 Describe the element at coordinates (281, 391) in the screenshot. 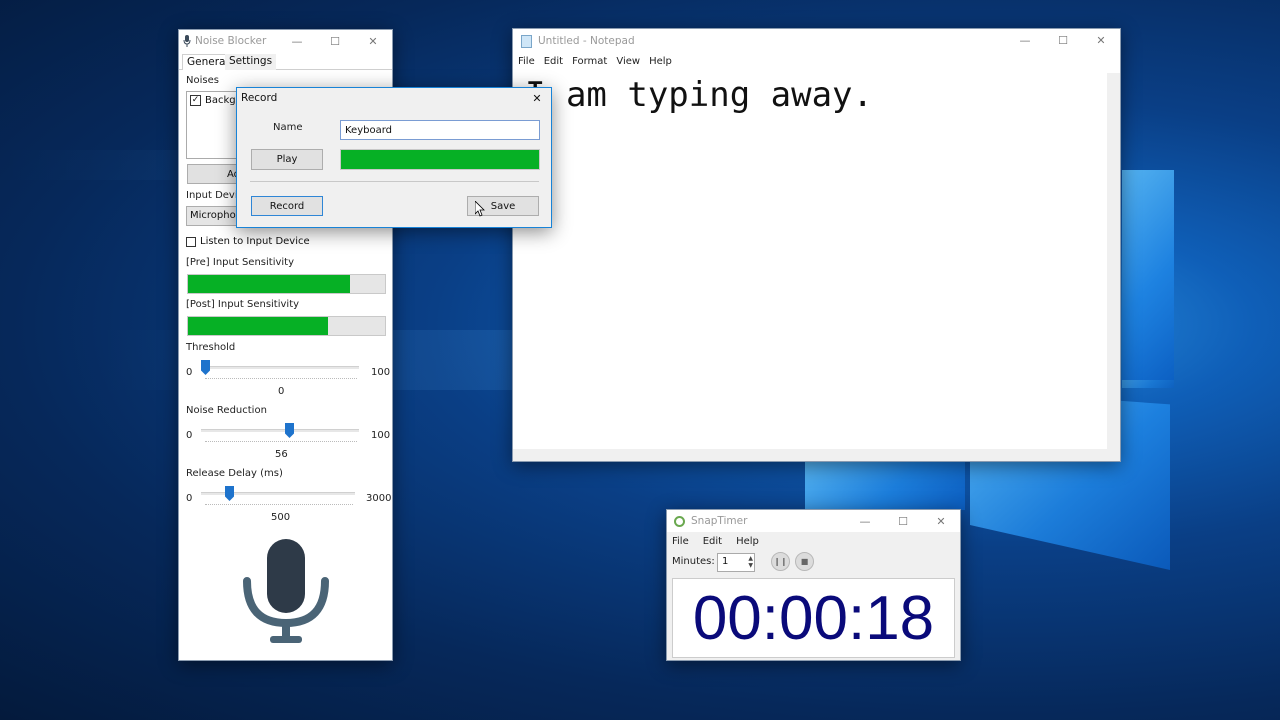

I see `threshold-value: 0` at that location.